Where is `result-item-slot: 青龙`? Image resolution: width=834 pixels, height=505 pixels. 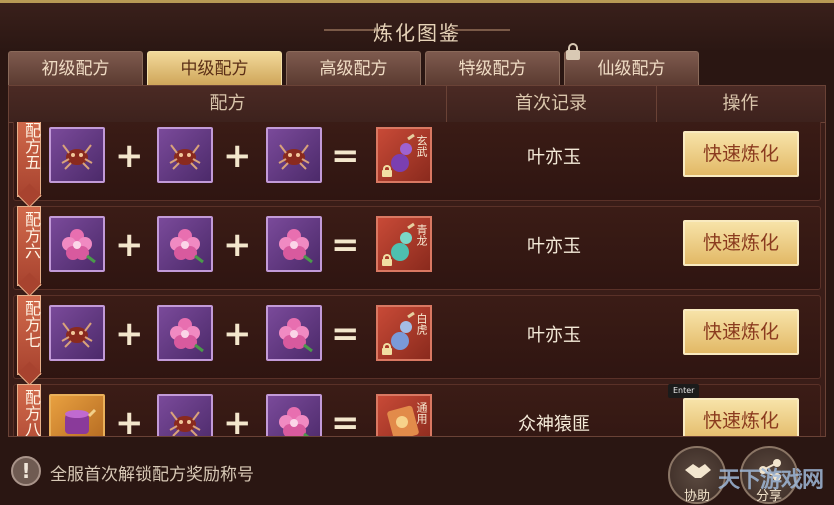
result-item-slot: 青龙 is located at coordinates (404, 244).